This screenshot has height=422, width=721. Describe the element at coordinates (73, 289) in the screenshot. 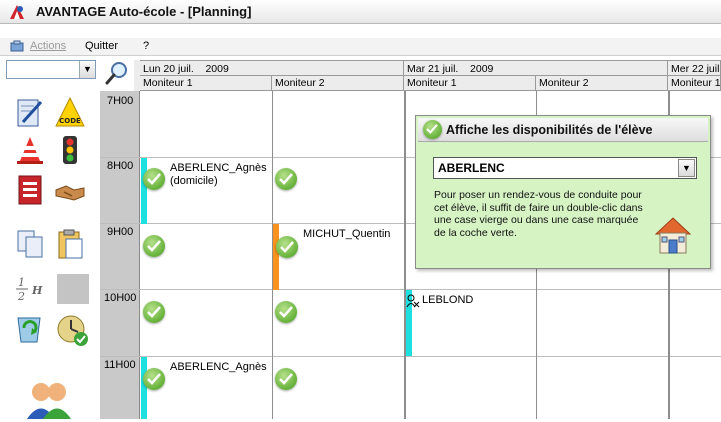

I see `blank-tool` at that location.